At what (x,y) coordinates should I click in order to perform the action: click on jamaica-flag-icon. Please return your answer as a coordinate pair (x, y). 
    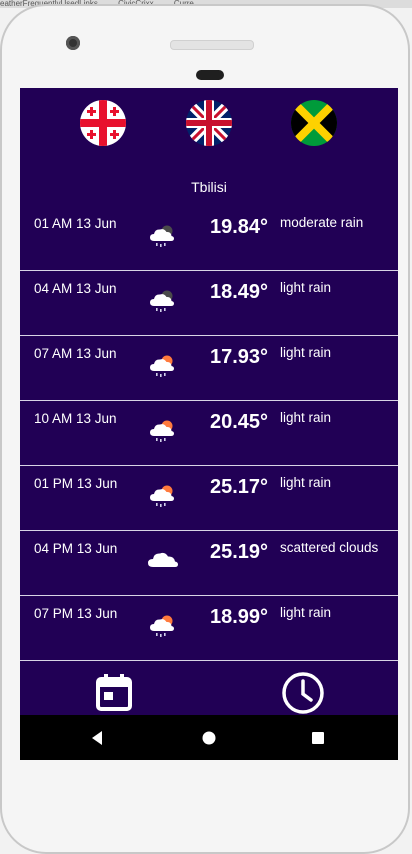
    Looking at the image, I should click on (314, 123).